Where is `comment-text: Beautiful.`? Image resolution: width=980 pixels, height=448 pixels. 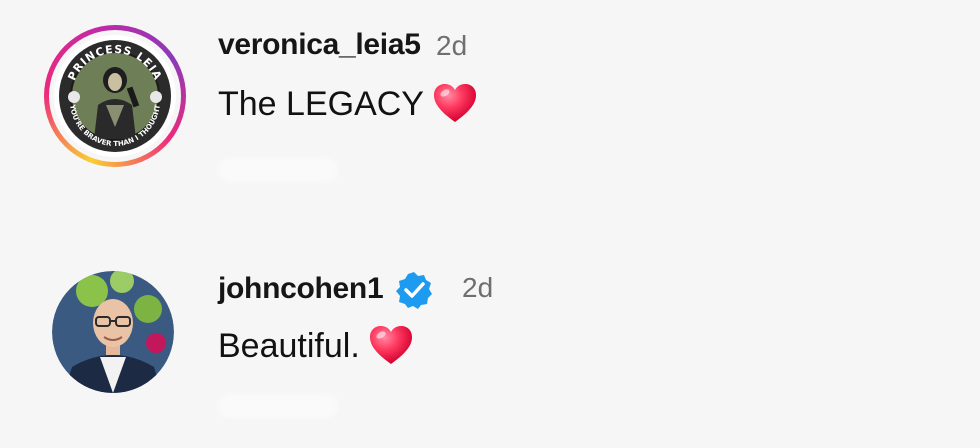
comment-text: Beautiful. is located at coordinates (289, 345).